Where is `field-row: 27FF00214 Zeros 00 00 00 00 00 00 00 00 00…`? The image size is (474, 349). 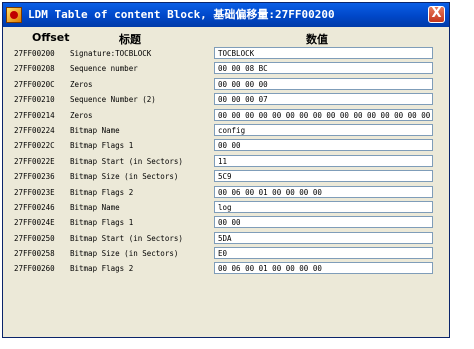 field-row: 27FF00214 Zeros 00 00 00 00 00 00 00 00 00… is located at coordinates (226, 115).